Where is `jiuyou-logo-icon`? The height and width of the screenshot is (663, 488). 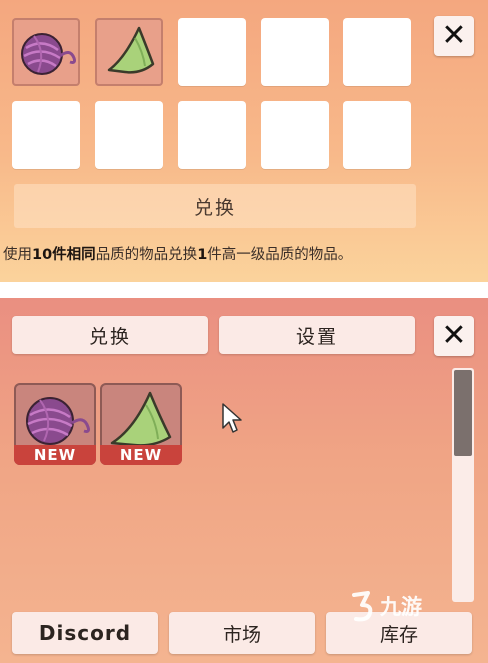
jiuyou-logo-icon is located at coordinates (362, 606).